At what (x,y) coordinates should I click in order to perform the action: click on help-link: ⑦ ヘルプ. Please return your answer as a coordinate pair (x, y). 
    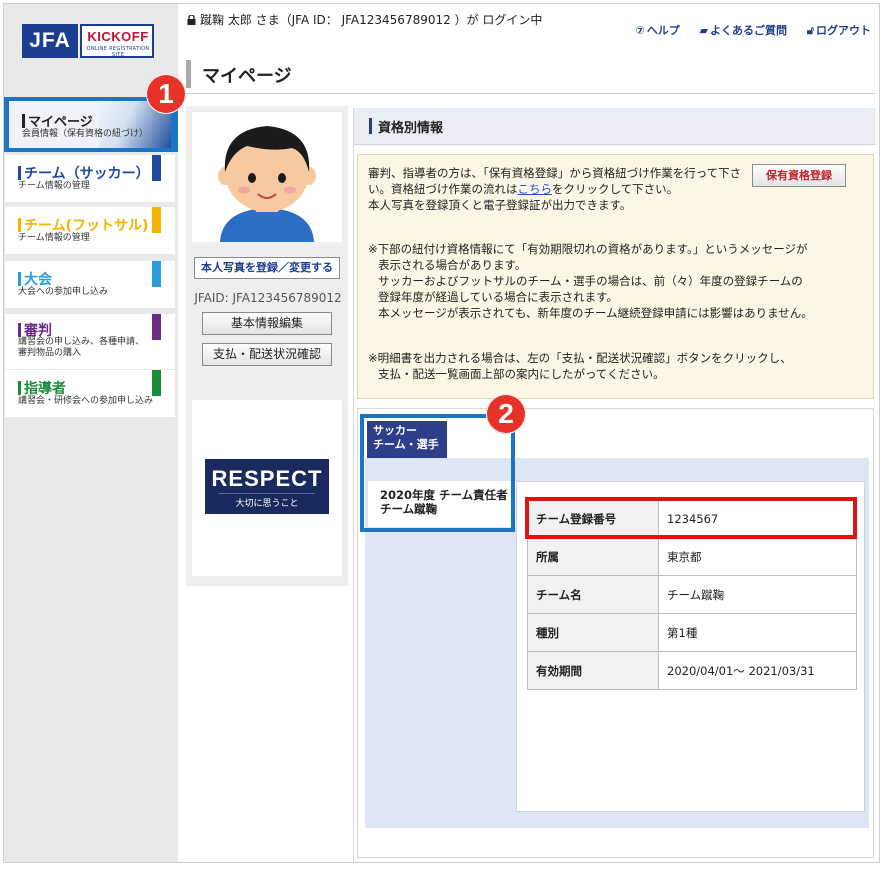
    Looking at the image, I should click on (657, 30).